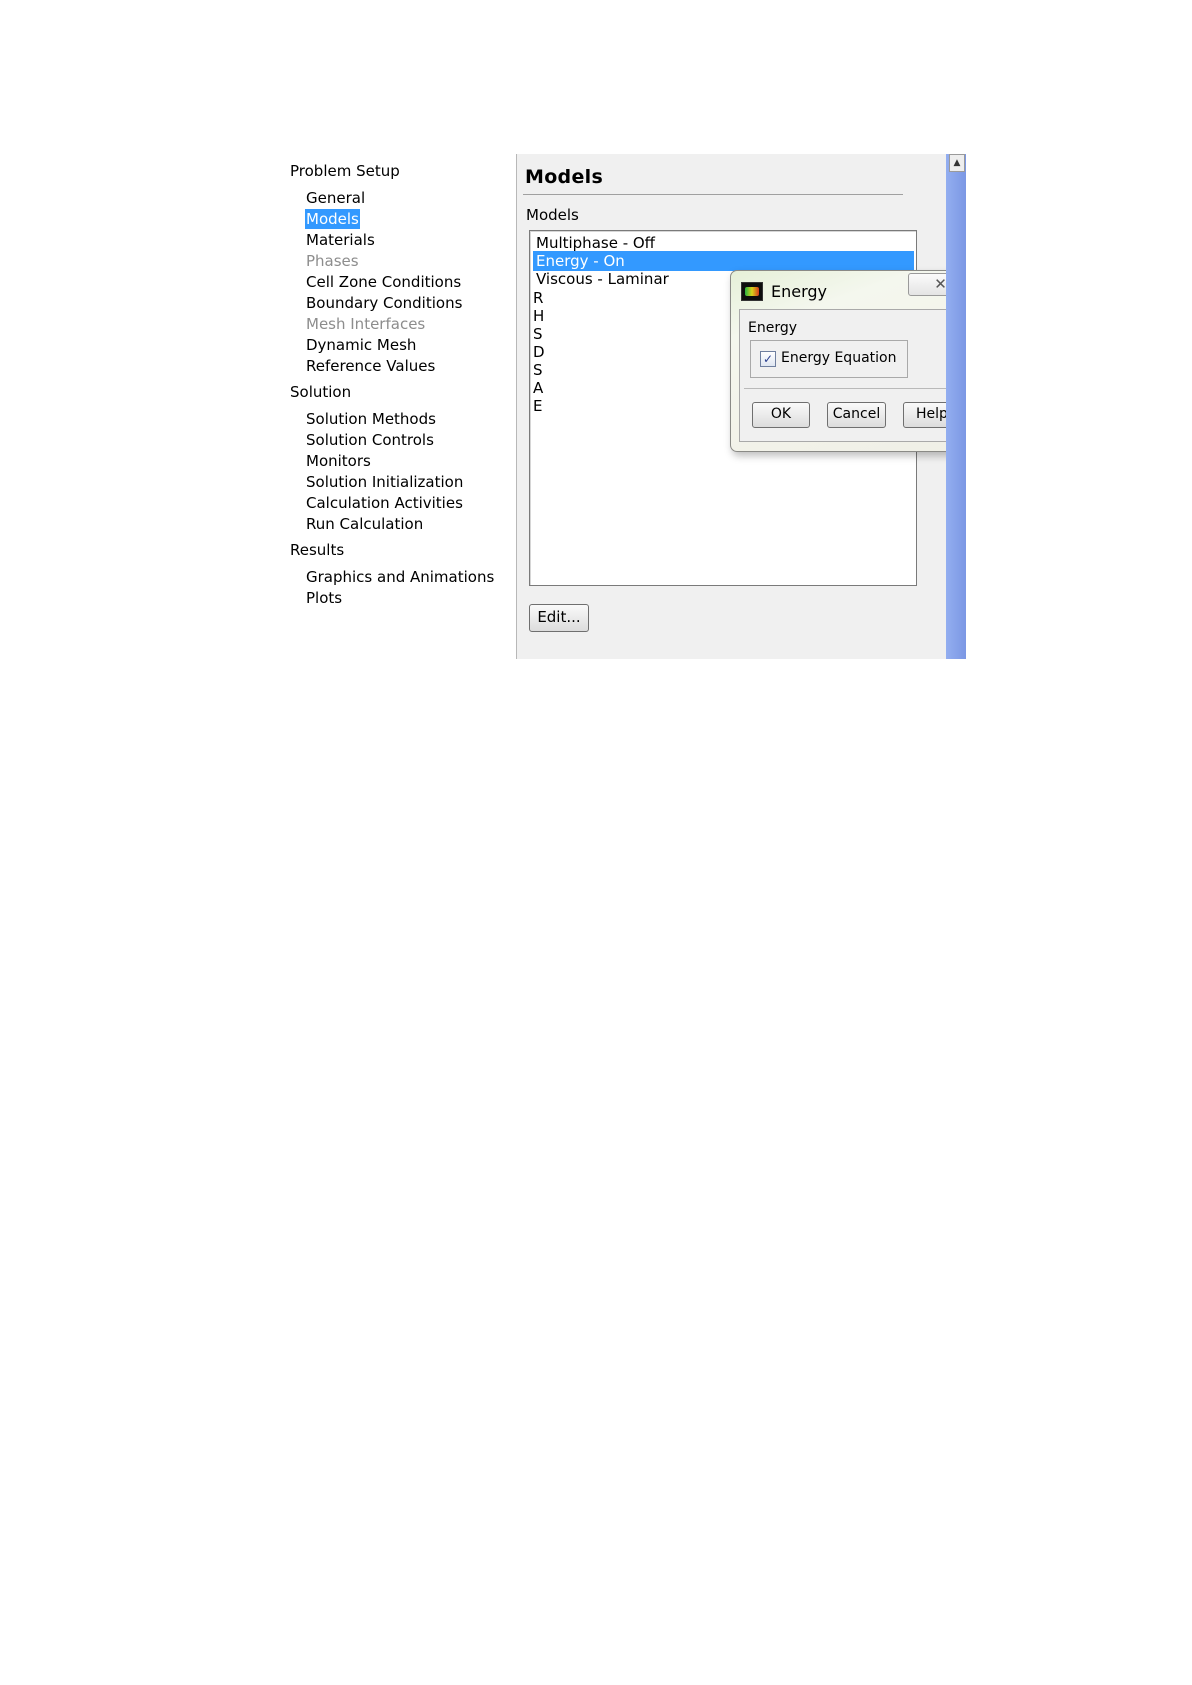 The image size is (1192, 1685). I want to click on nav-heading-problem-setup: Problem Setup, so click(345, 171).